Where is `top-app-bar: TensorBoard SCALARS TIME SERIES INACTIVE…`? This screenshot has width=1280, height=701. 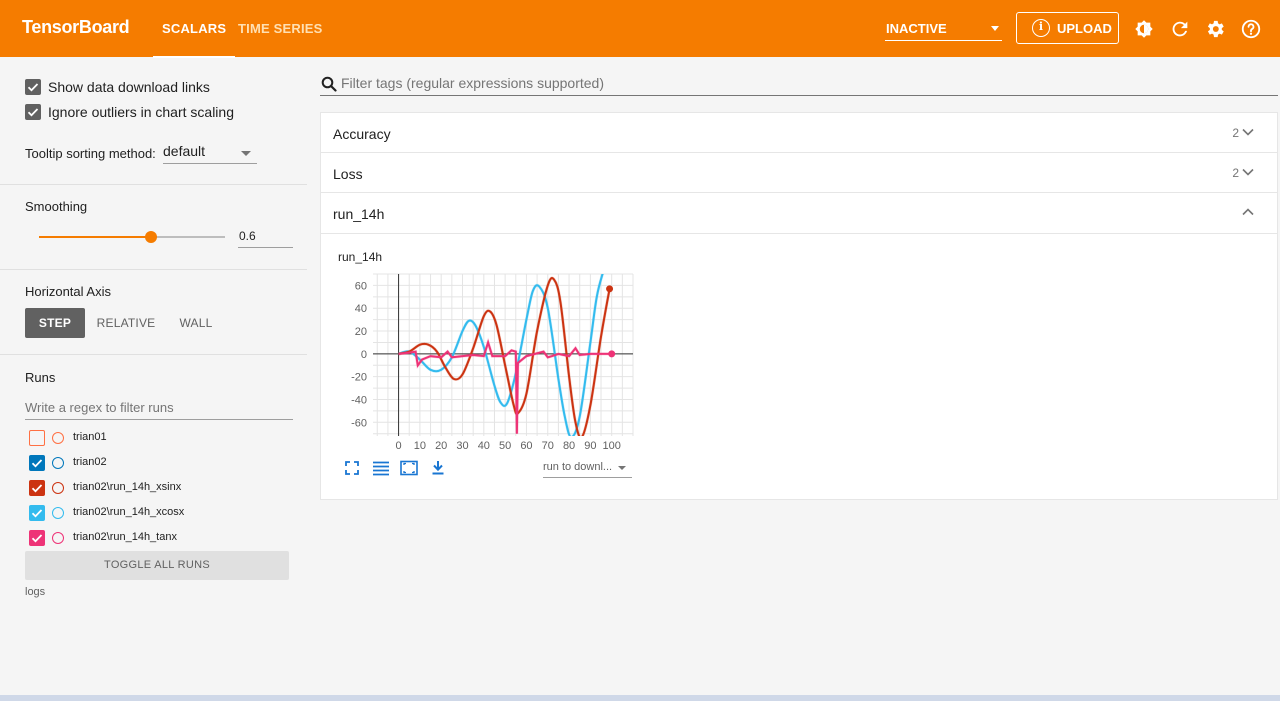
top-app-bar: TensorBoard SCALARS TIME SERIES INACTIVE… is located at coordinates (640, 29).